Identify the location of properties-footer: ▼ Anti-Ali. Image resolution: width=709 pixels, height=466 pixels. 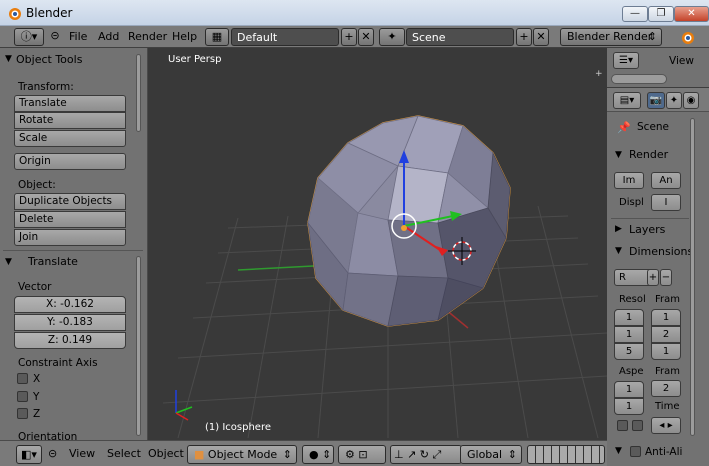
(658, 453).